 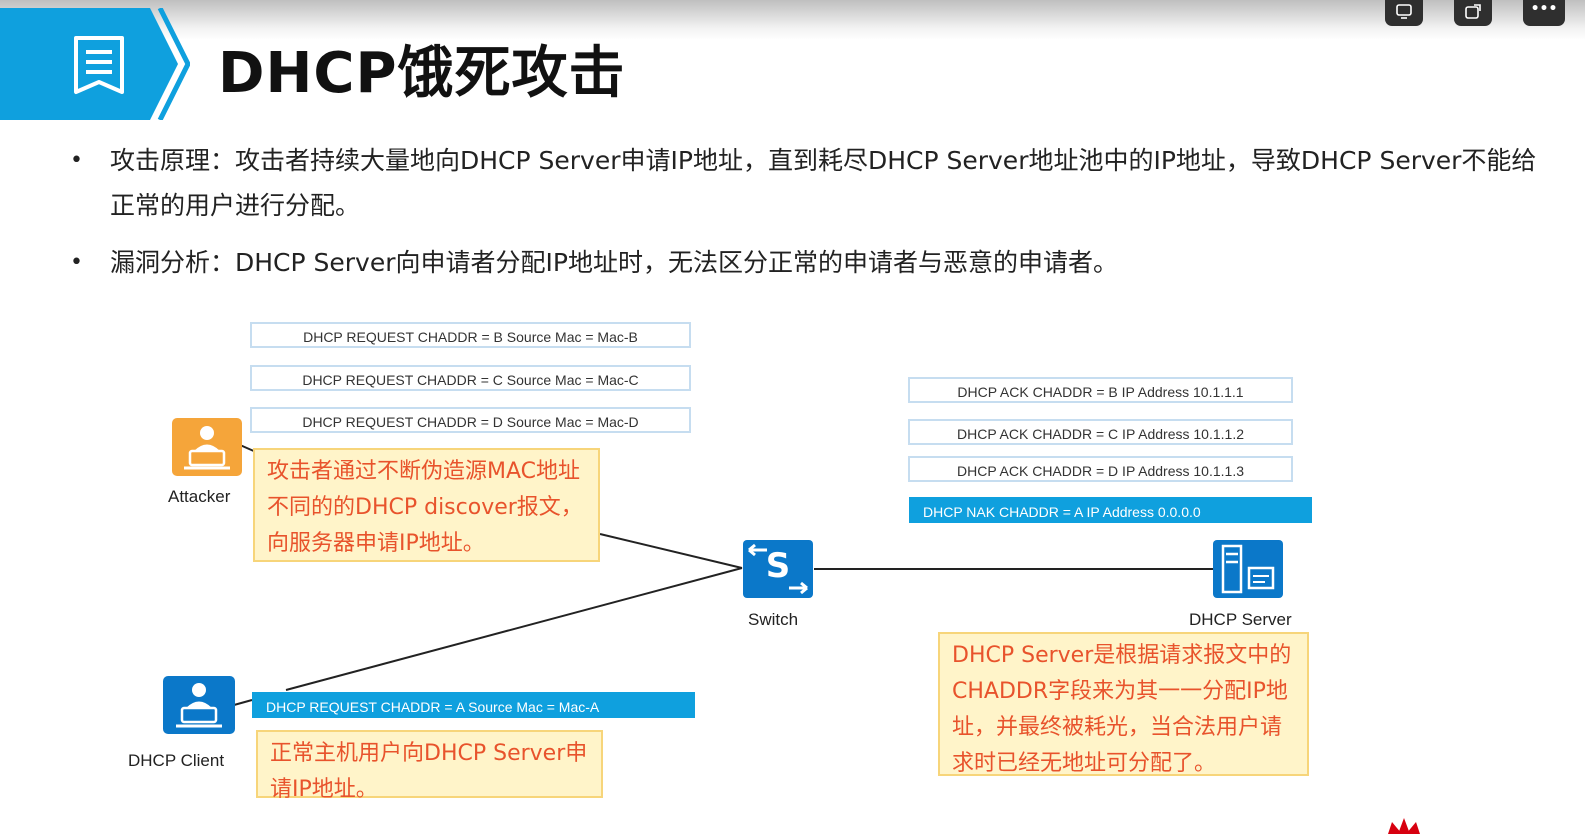 What do you see at coordinates (429, 766) in the screenshot?
I see `client-note: 正常主机用户向DHCP Server申请IP地址。` at bounding box center [429, 766].